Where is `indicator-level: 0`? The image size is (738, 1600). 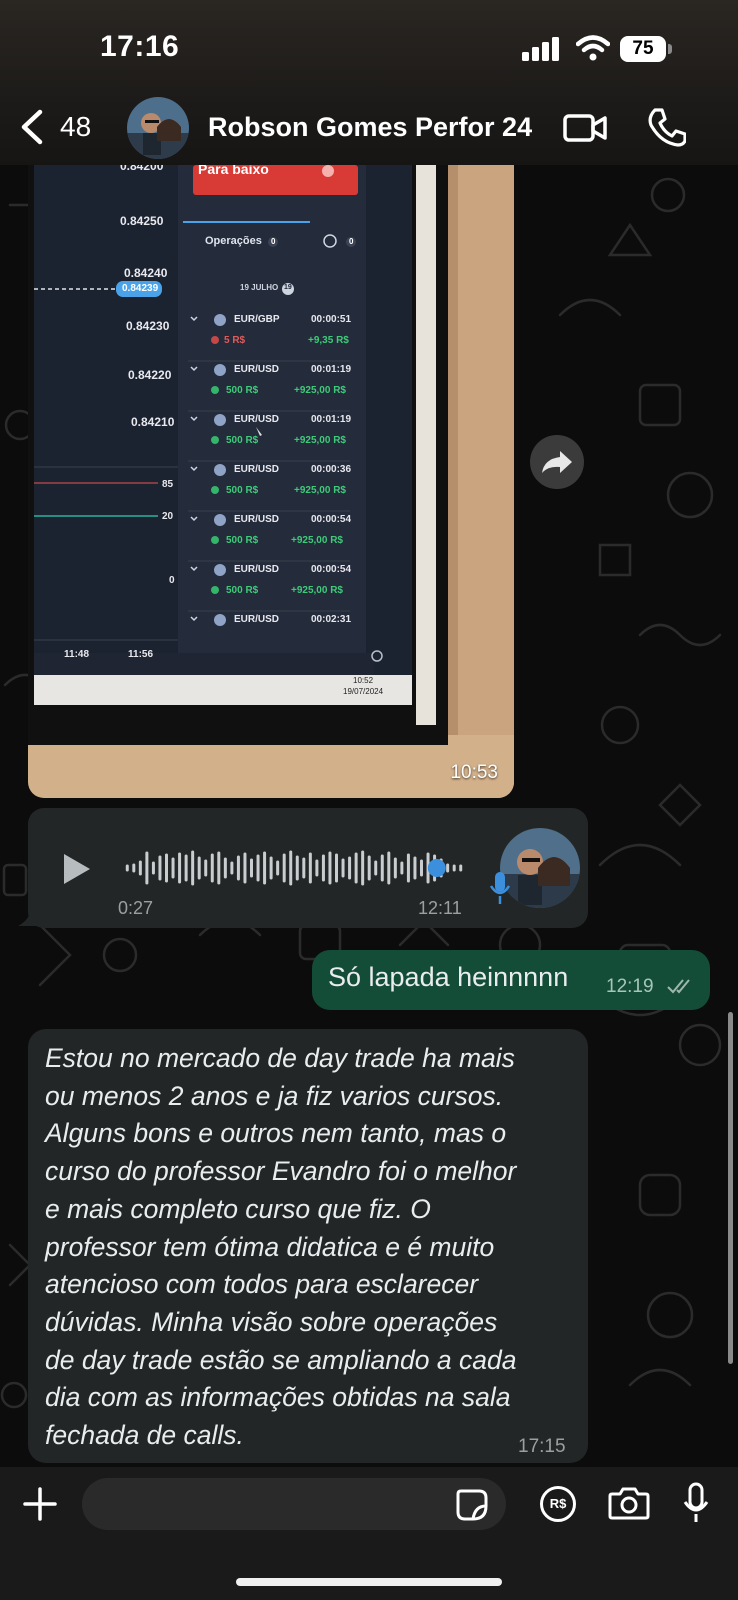
indicator-level: 0 is located at coordinates (172, 580).